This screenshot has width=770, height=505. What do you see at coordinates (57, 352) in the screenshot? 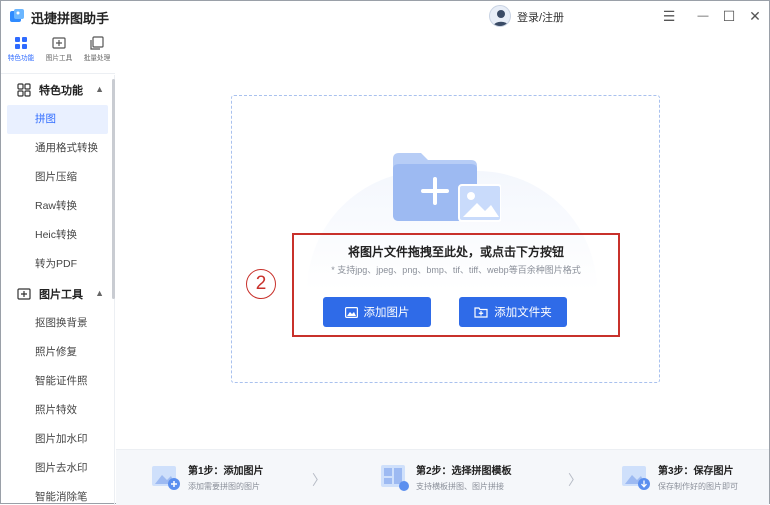
I see `sidebar-item-photo-repair: 照片修复` at bounding box center [57, 352].